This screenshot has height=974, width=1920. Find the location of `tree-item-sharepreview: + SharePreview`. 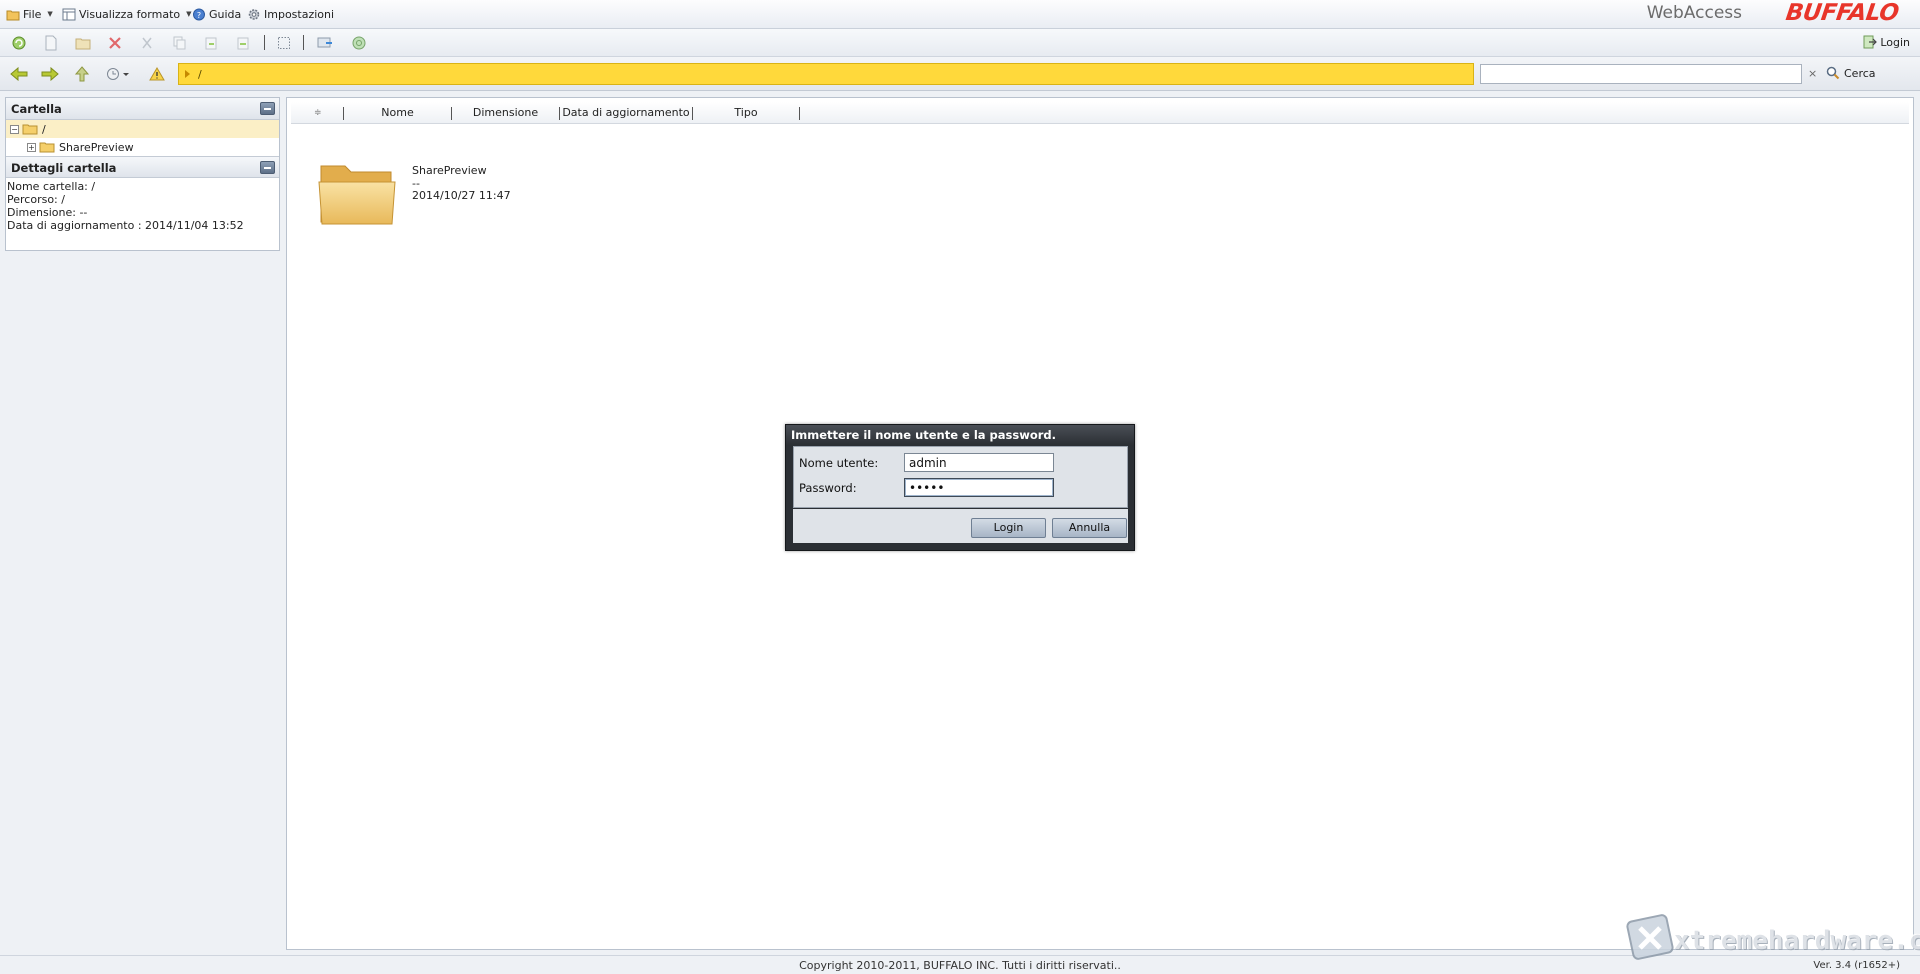

tree-item-sharepreview: + SharePreview is located at coordinates (142, 147).